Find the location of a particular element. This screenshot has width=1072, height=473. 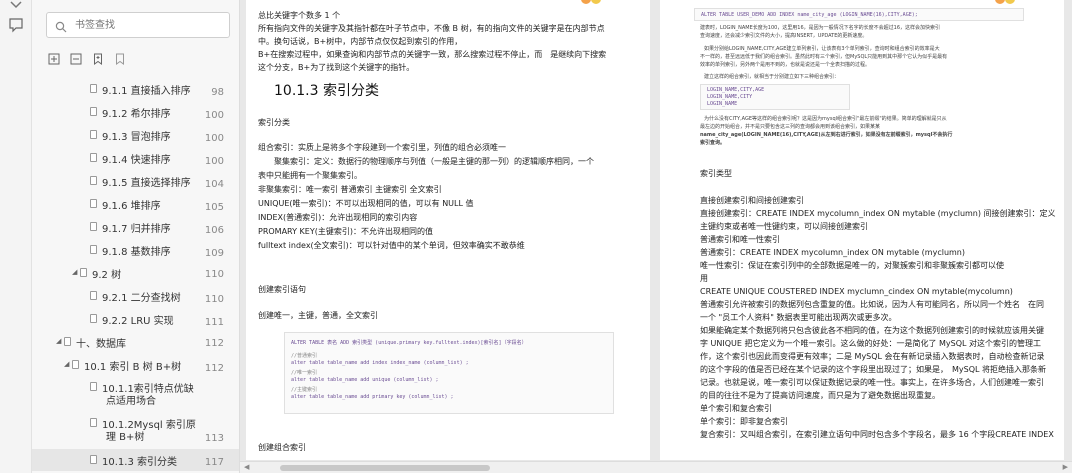

bookmark-item: 9.1.3 冒泡排序 100 is located at coordinates (135, 135).